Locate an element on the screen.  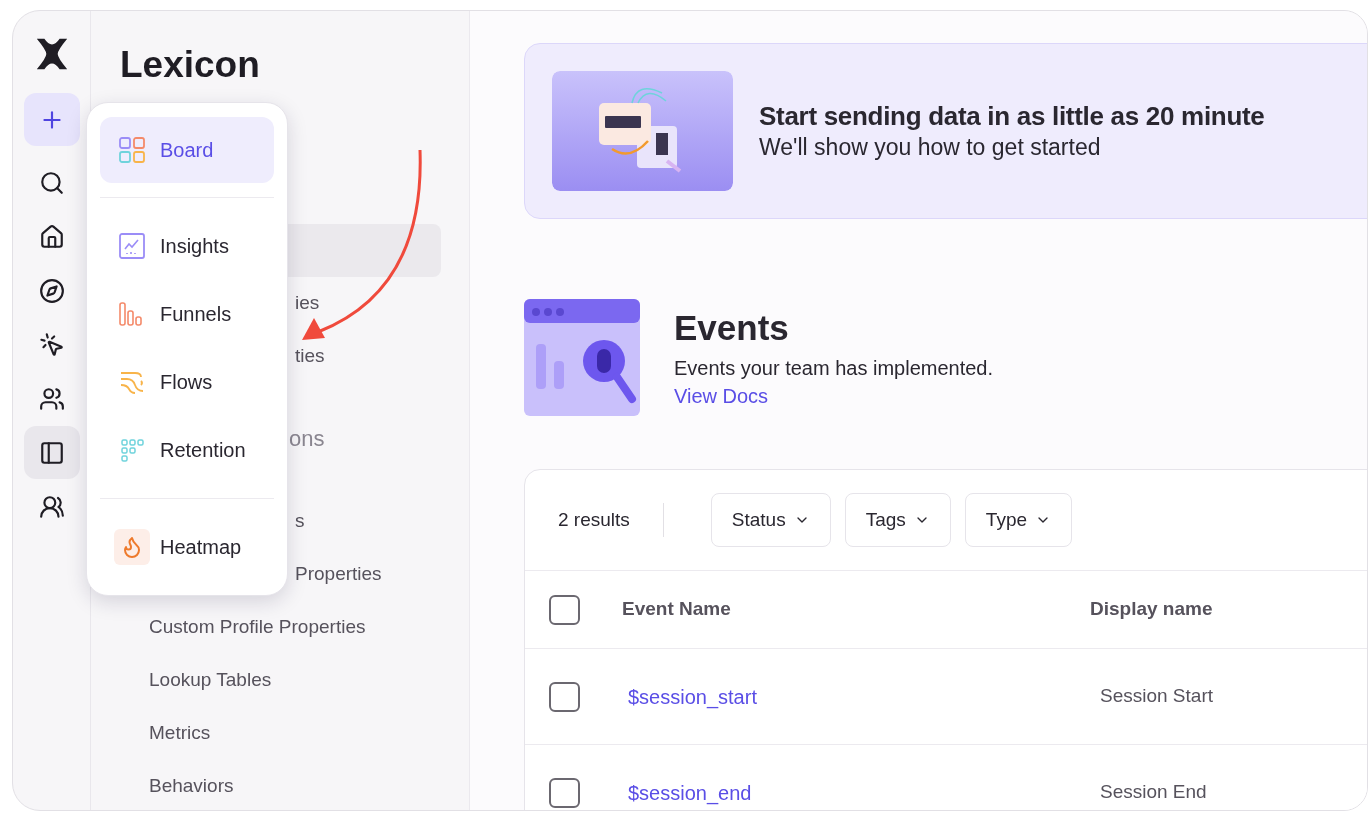
pointer-click-icon is located at coordinates (51, 344).